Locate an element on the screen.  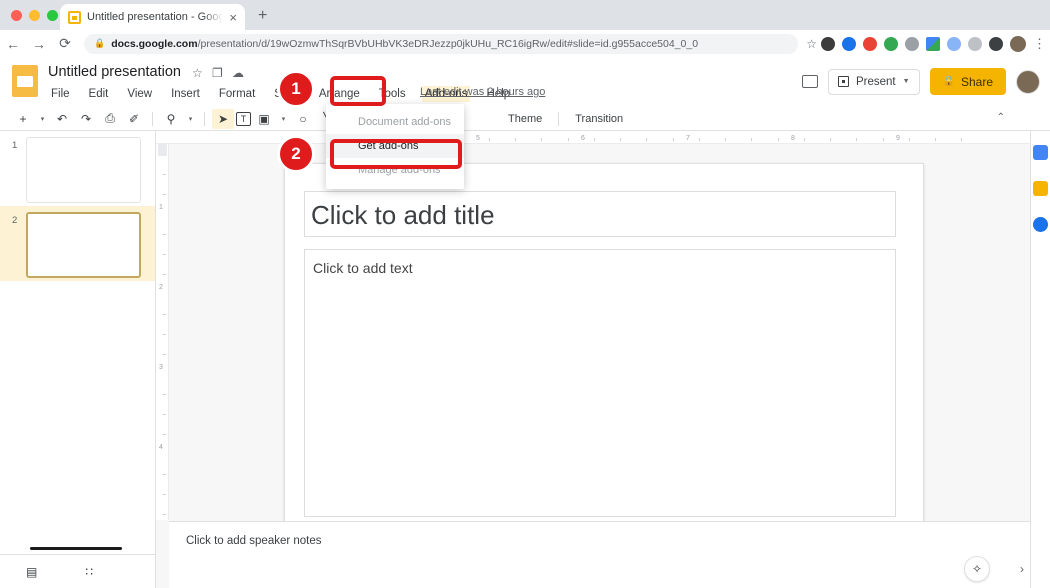
back-icon: ← is located at coordinates (13, 44).